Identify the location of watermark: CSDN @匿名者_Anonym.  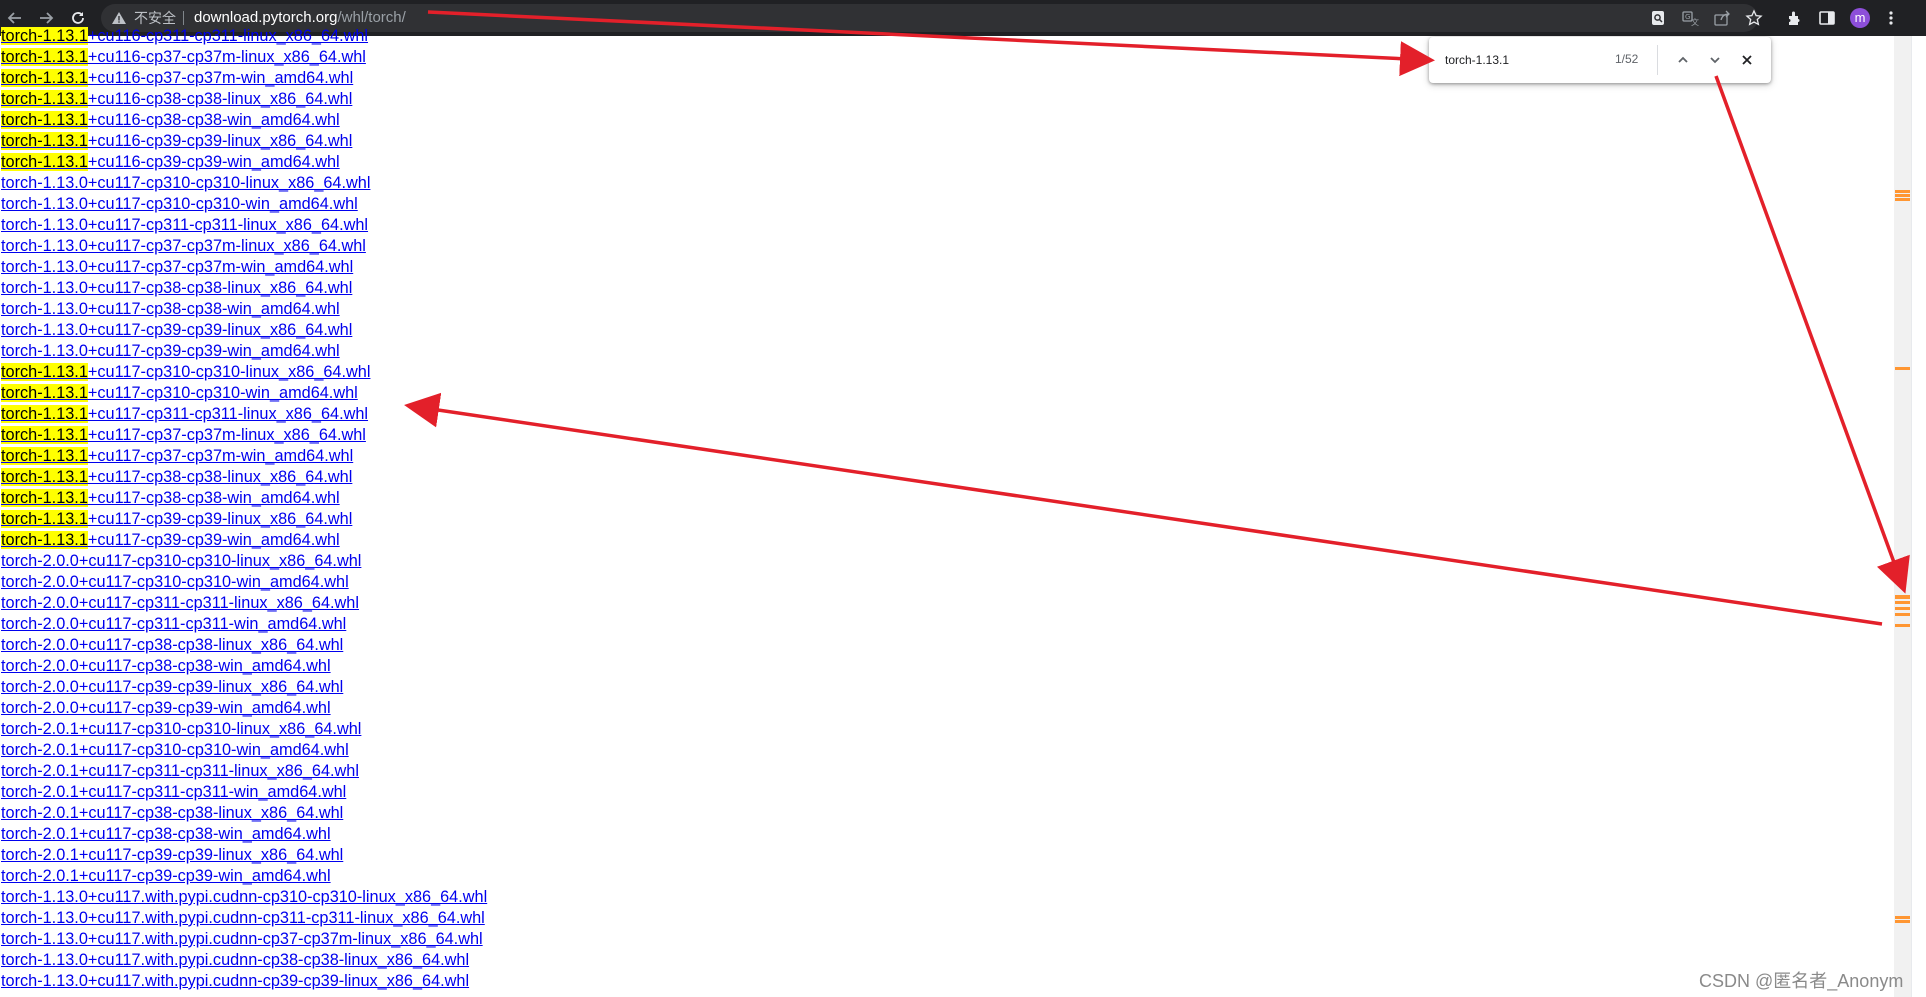
(1801, 981).